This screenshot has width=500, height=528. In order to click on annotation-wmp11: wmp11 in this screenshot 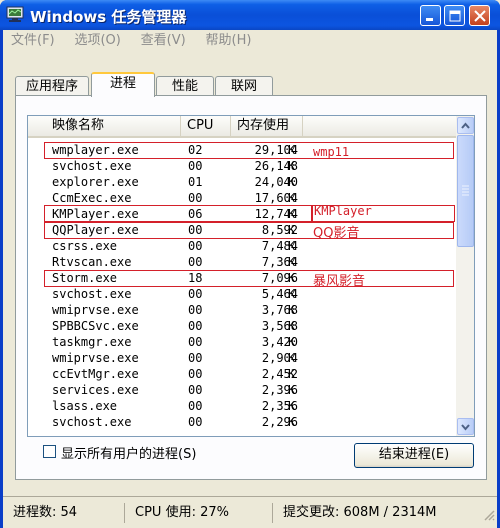, I will do `click(331, 152)`.